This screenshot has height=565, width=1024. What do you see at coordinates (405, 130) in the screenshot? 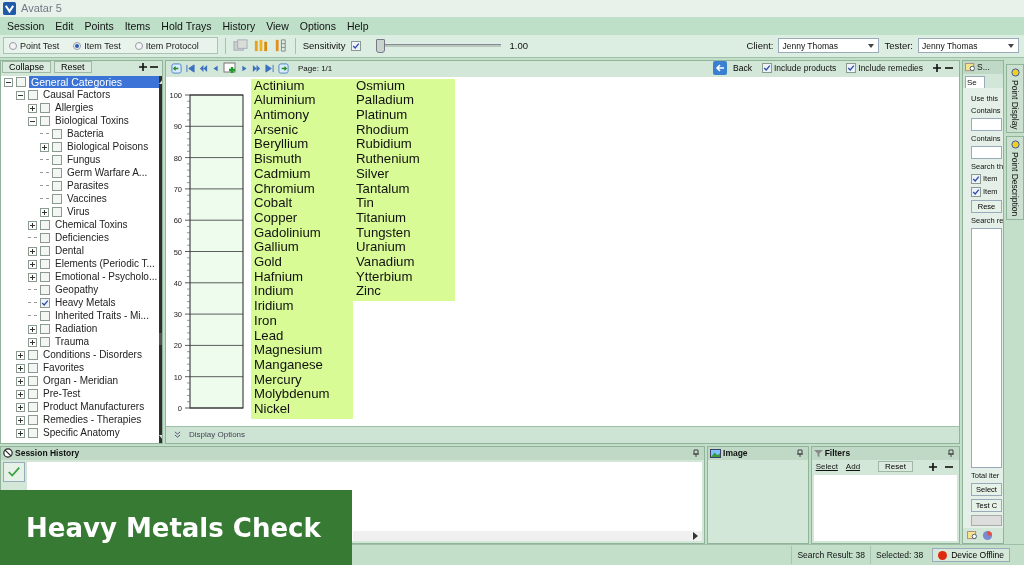
I see `list-item: Rhodium` at bounding box center [405, 130].